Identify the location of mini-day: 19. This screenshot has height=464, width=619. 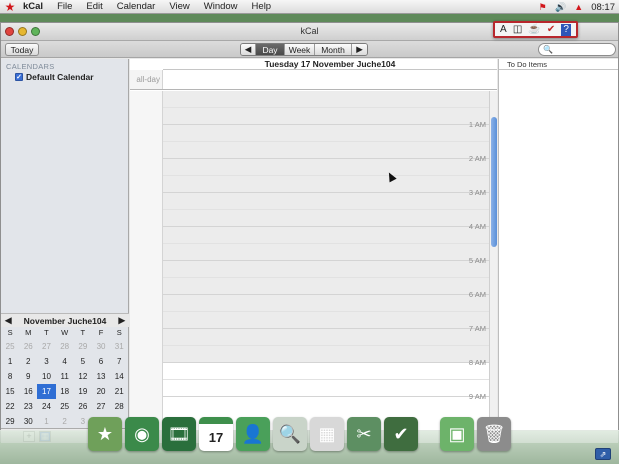
(83, 391).